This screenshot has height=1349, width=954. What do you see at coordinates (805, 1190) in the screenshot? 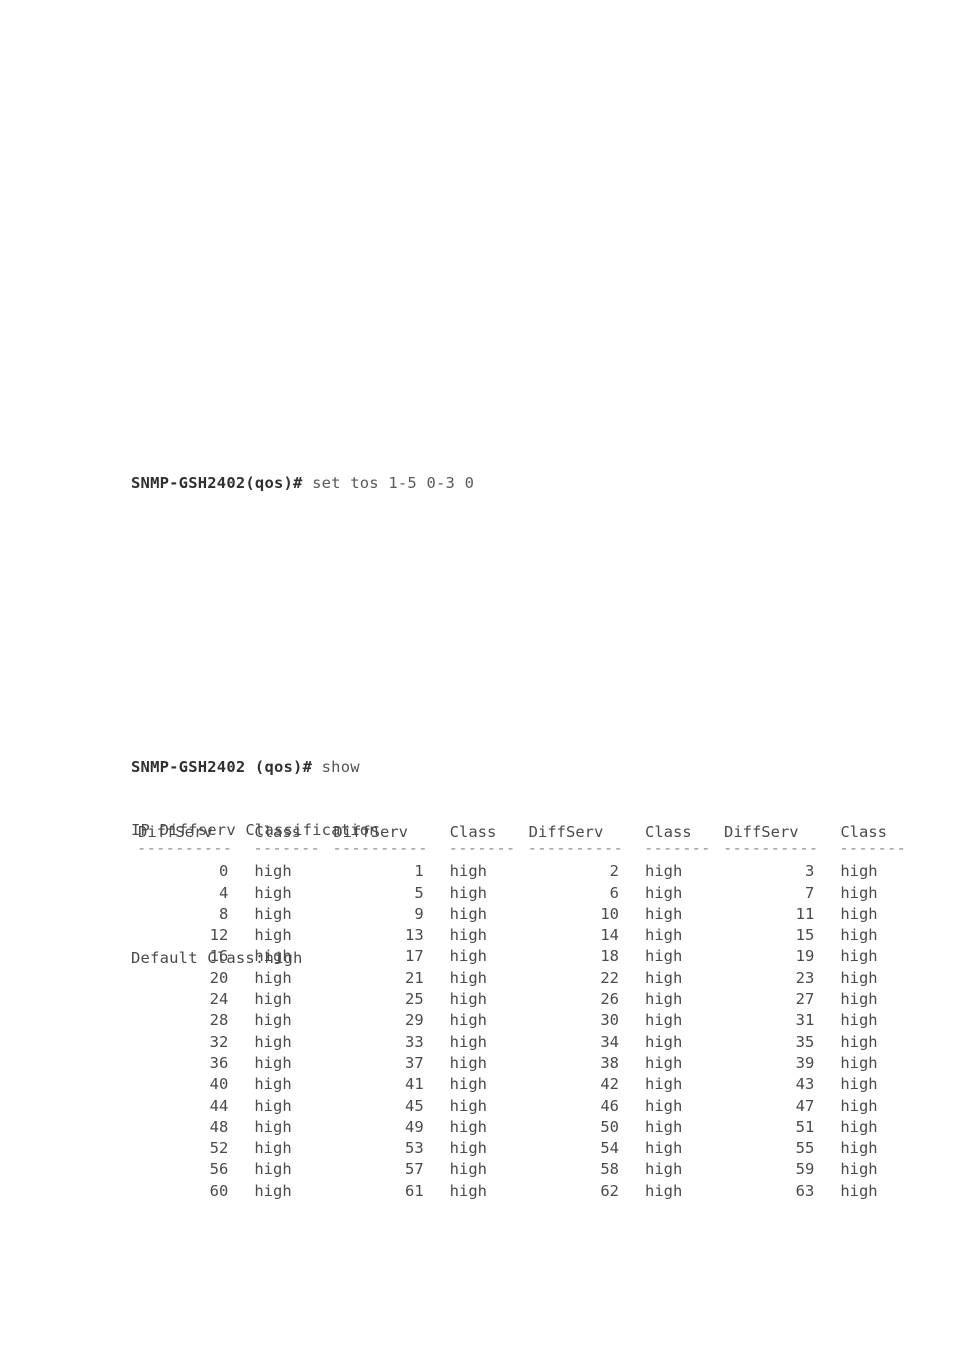
I see `cell-diffserv: 63` at bounding box center [805, 1190].